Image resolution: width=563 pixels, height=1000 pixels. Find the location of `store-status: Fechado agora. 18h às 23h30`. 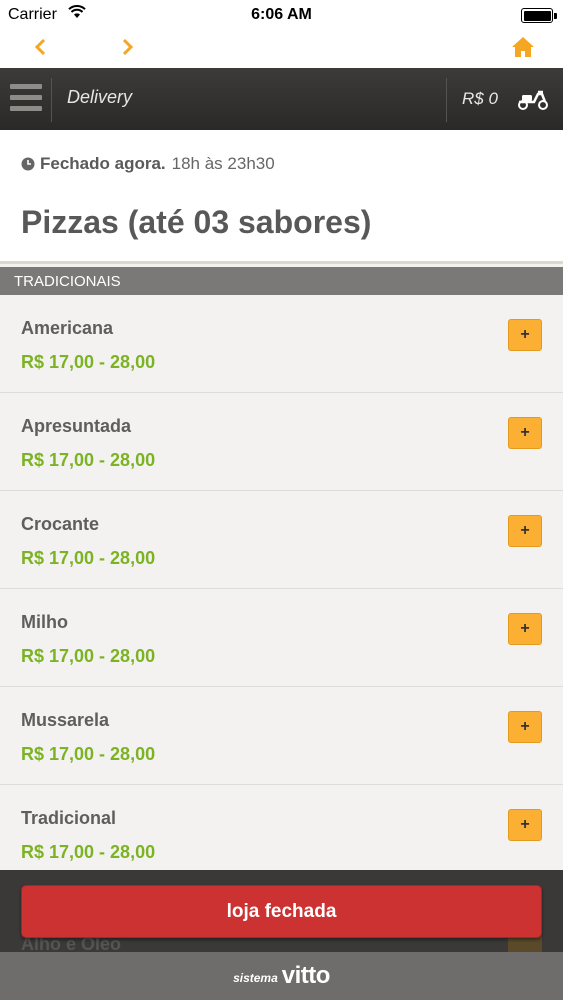

store-status: Fechado agora. 18h às 23h30 is located at coordinates (148, 164).